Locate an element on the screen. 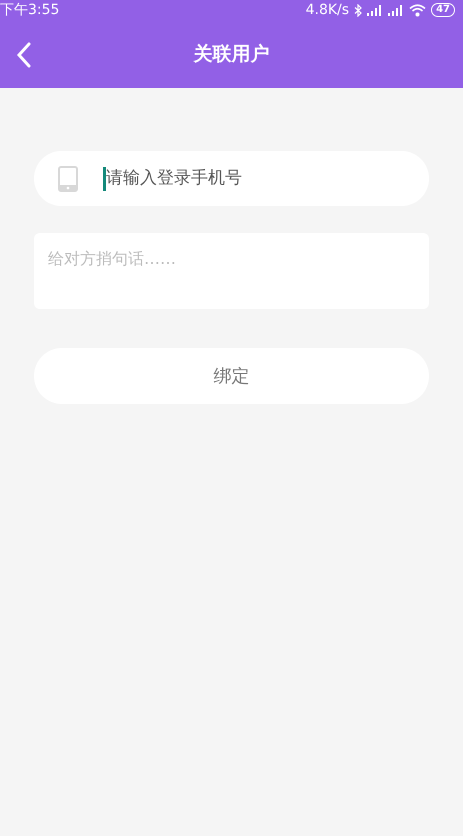 This screenshot has width=463, height=836. status-time: 下午3:55 is located at coordinates (30, 10).